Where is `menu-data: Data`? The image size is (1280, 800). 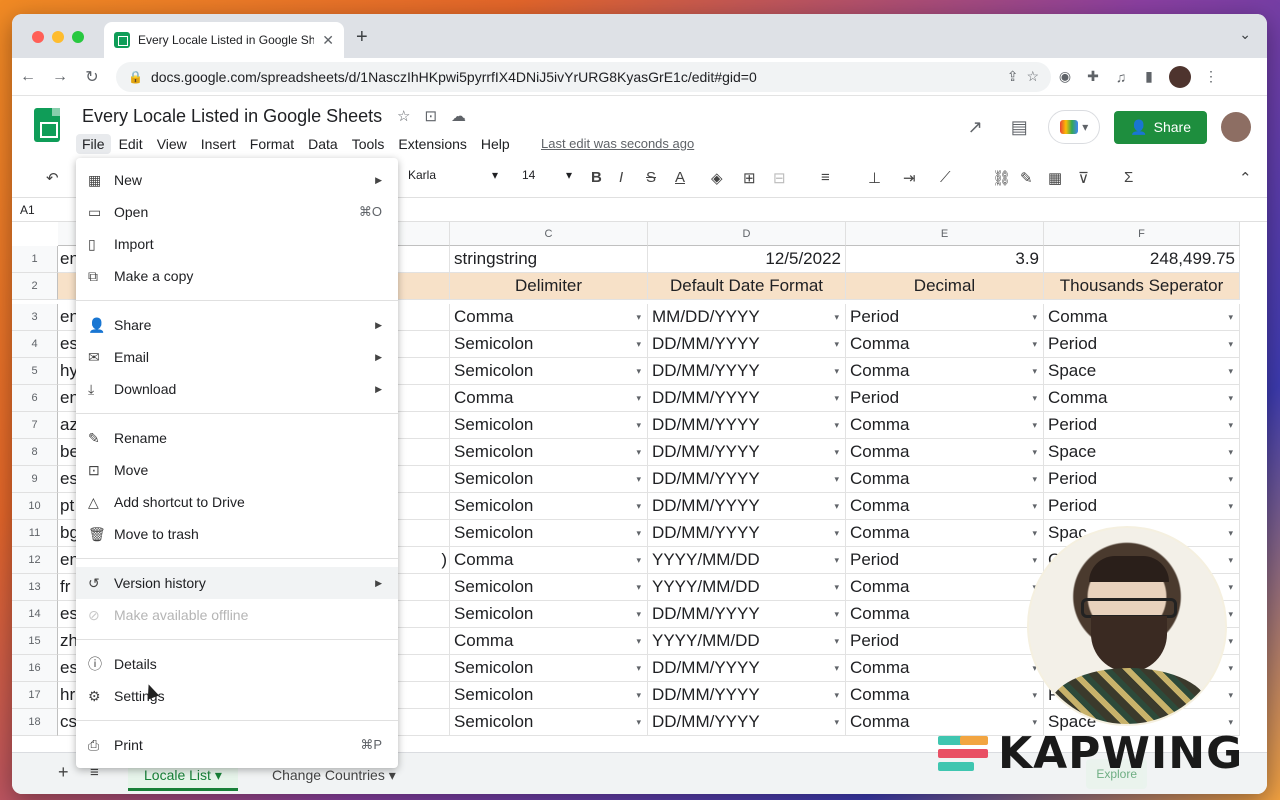 menu-data: Data is located at coordinates (323, 144).